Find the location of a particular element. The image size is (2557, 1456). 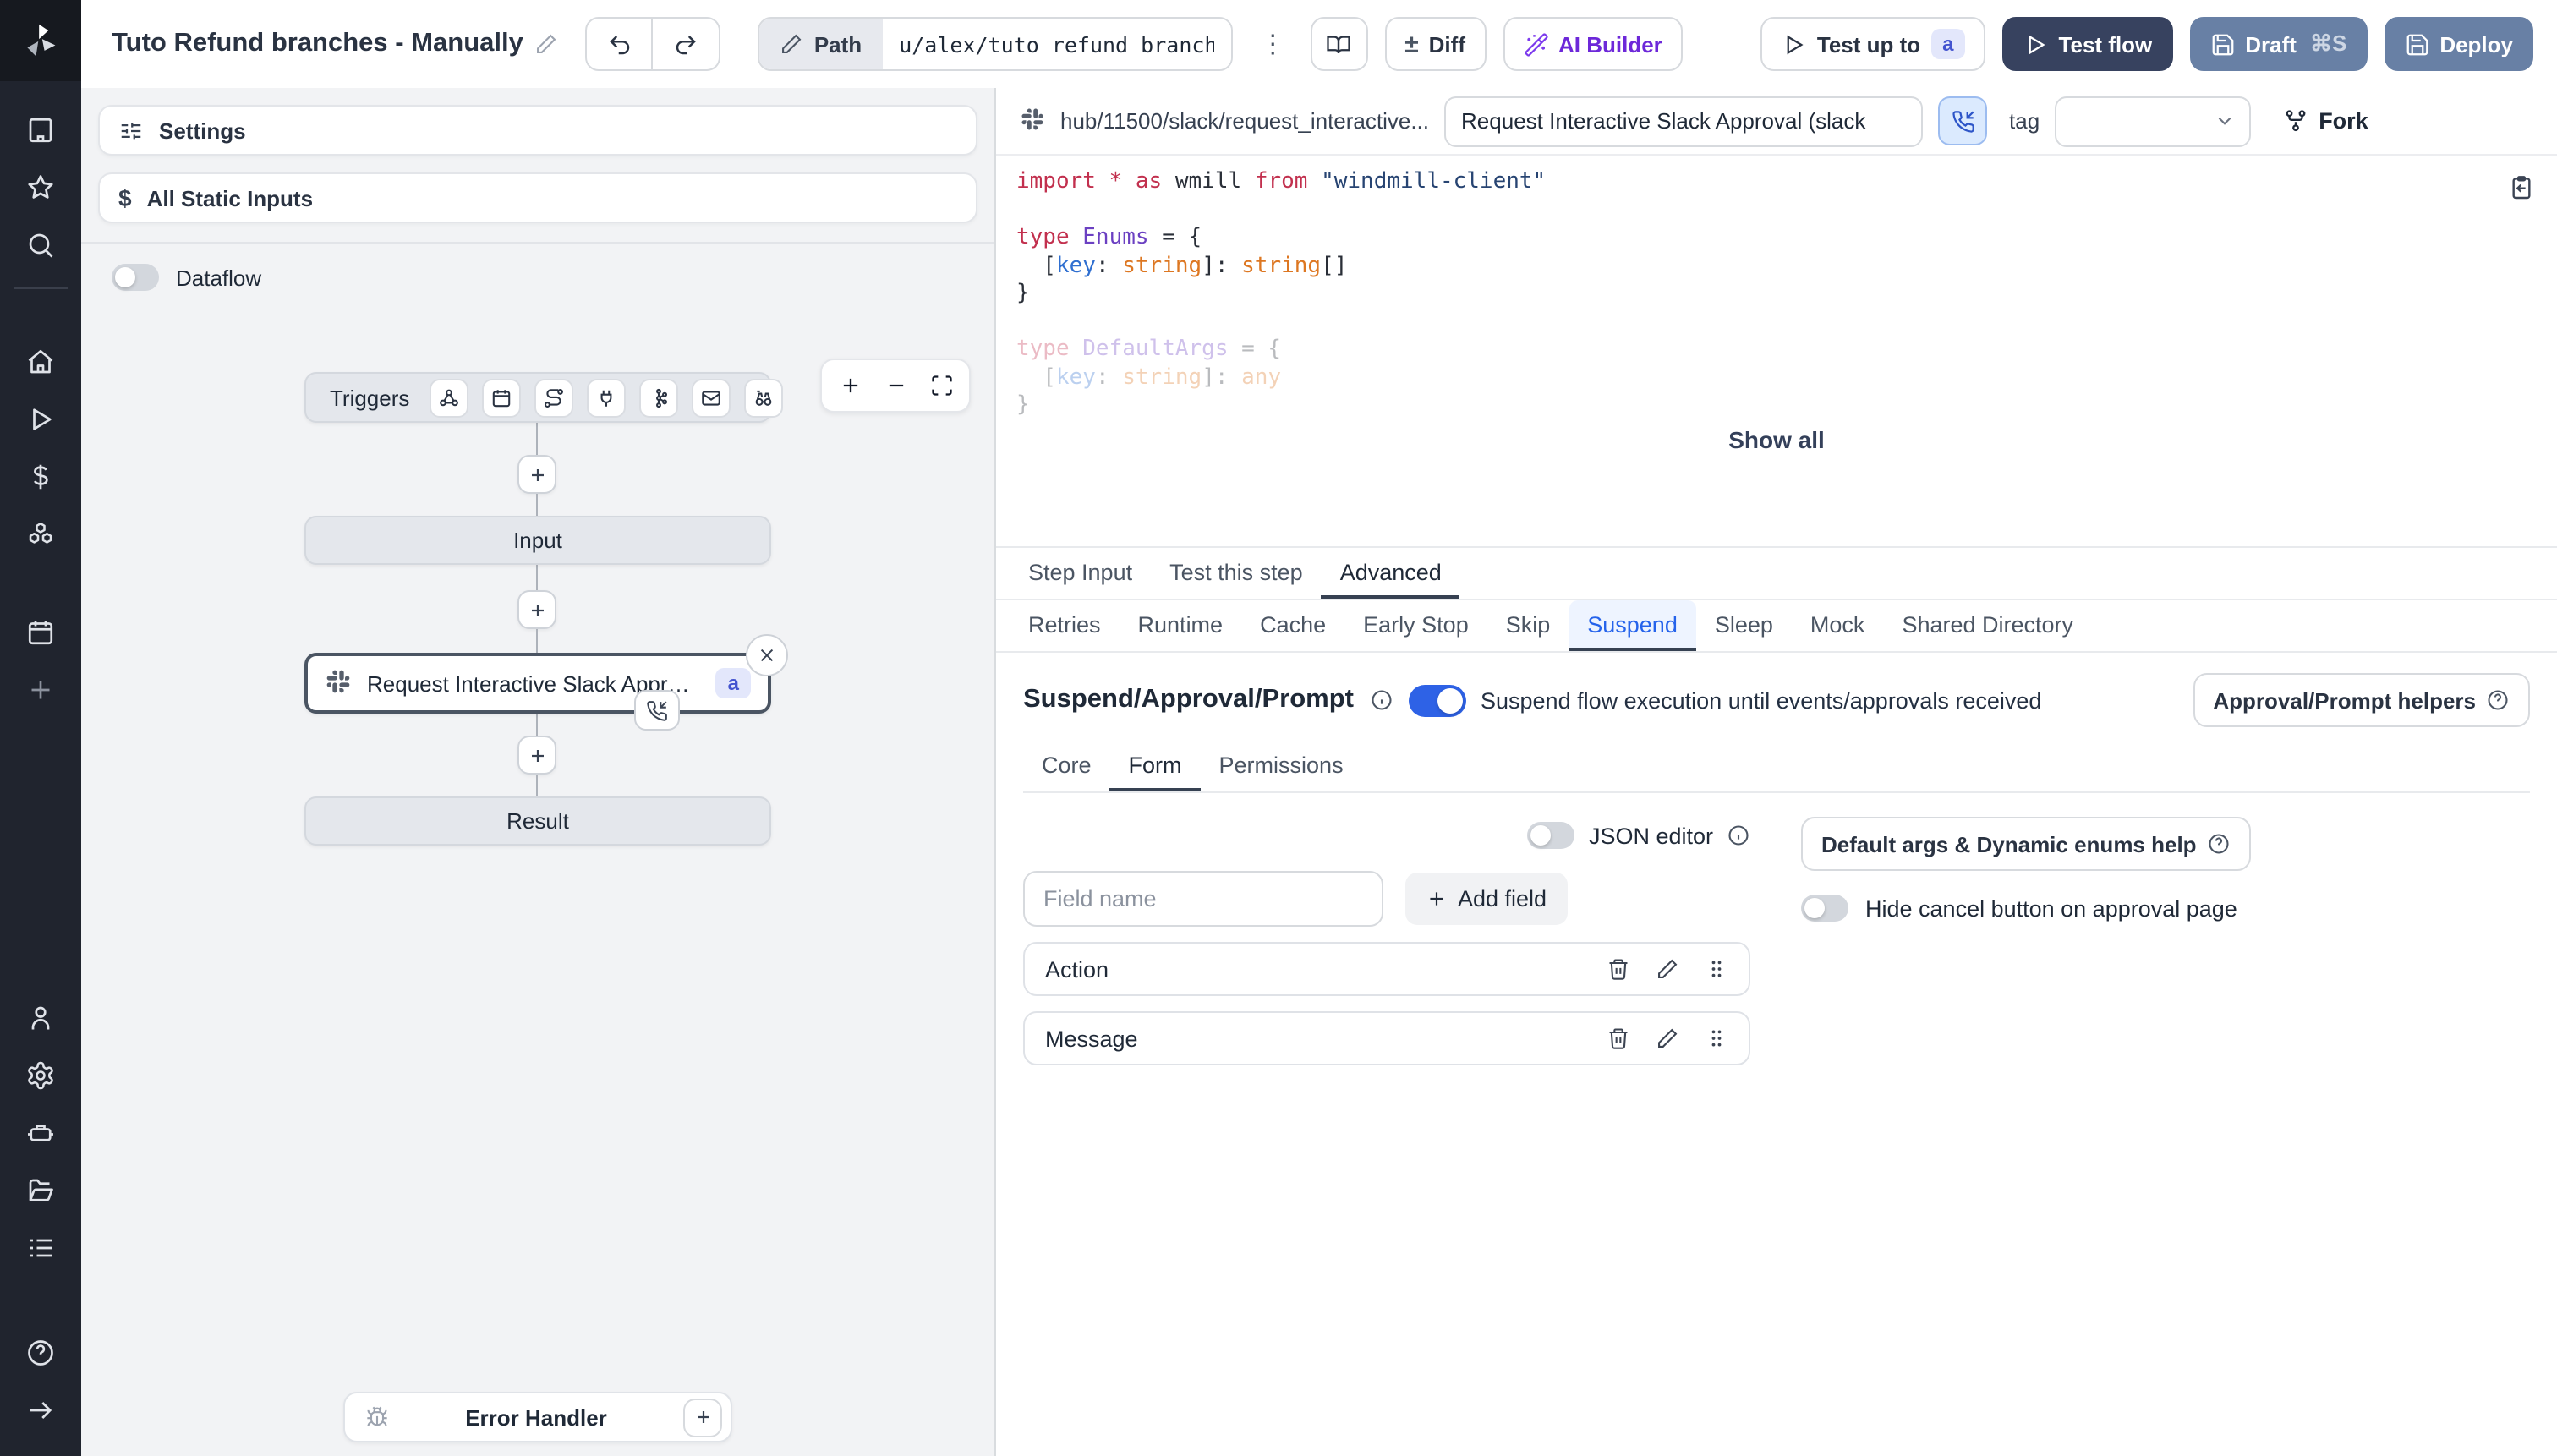

left-rail is located at coordinates (40, 728).